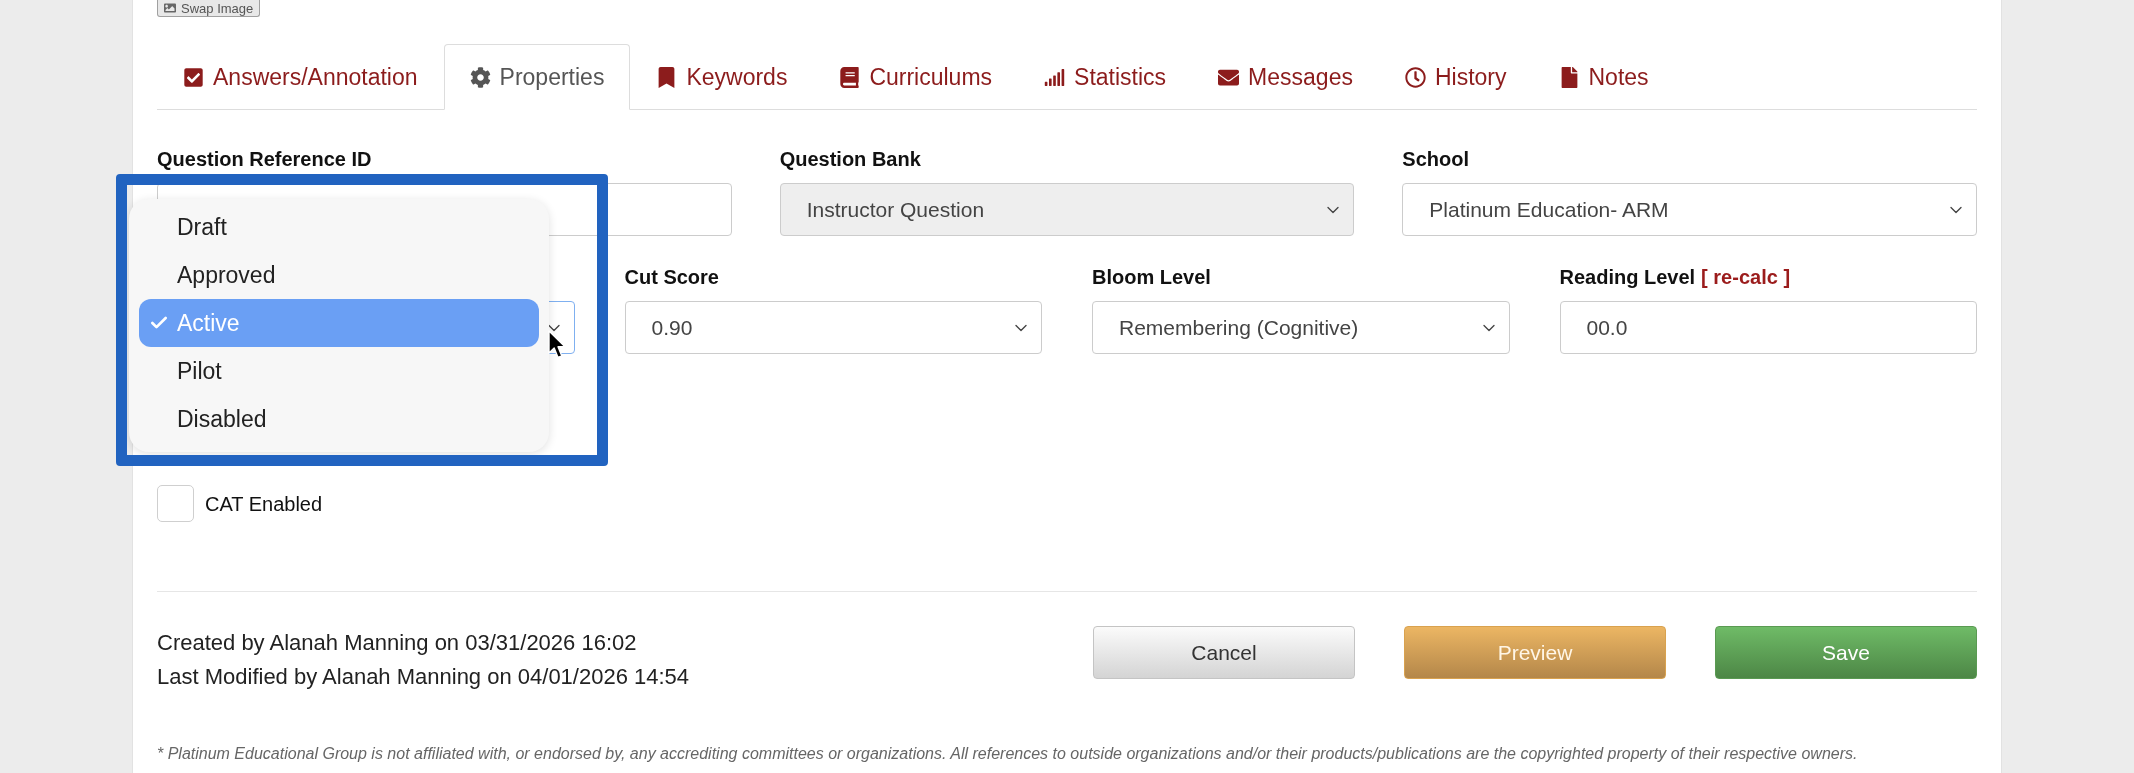  What do you see at coordinates (170, 8) in the screenshot?
I see `image-icon` at bounding box center [170, 8].